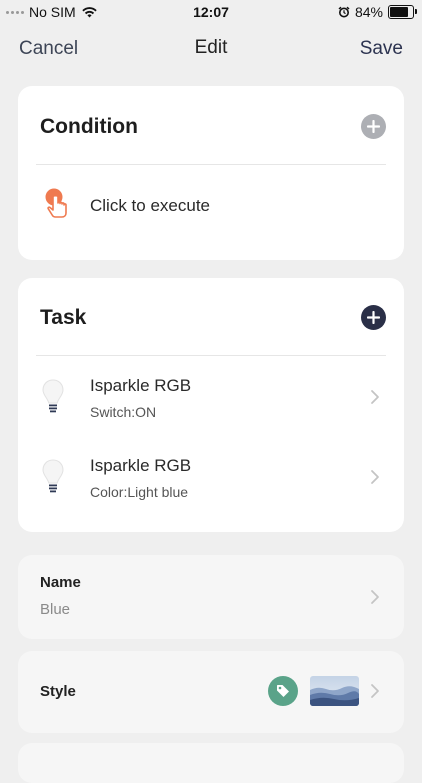 Image resolution: width=422 pixels, height=783 pixels. What do you see at coordinates (150, 205) in the screenshot?
I see `condition-label: Click to execute` at bounding box center [150, 205].